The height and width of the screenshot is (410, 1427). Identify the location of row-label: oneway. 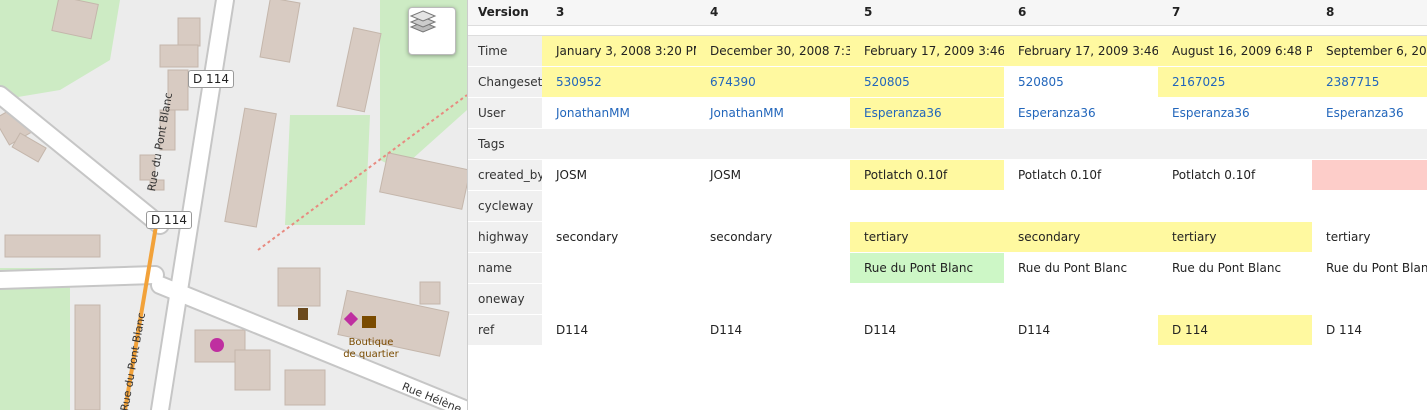
(505, 299).